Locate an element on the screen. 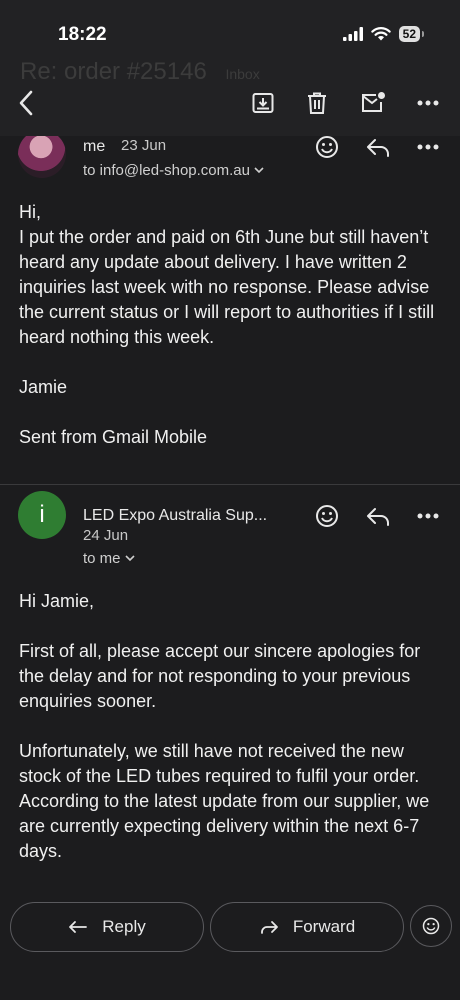 The image size is (460, 1000). status-indicators: 52 is located at coordinates (383, 34).